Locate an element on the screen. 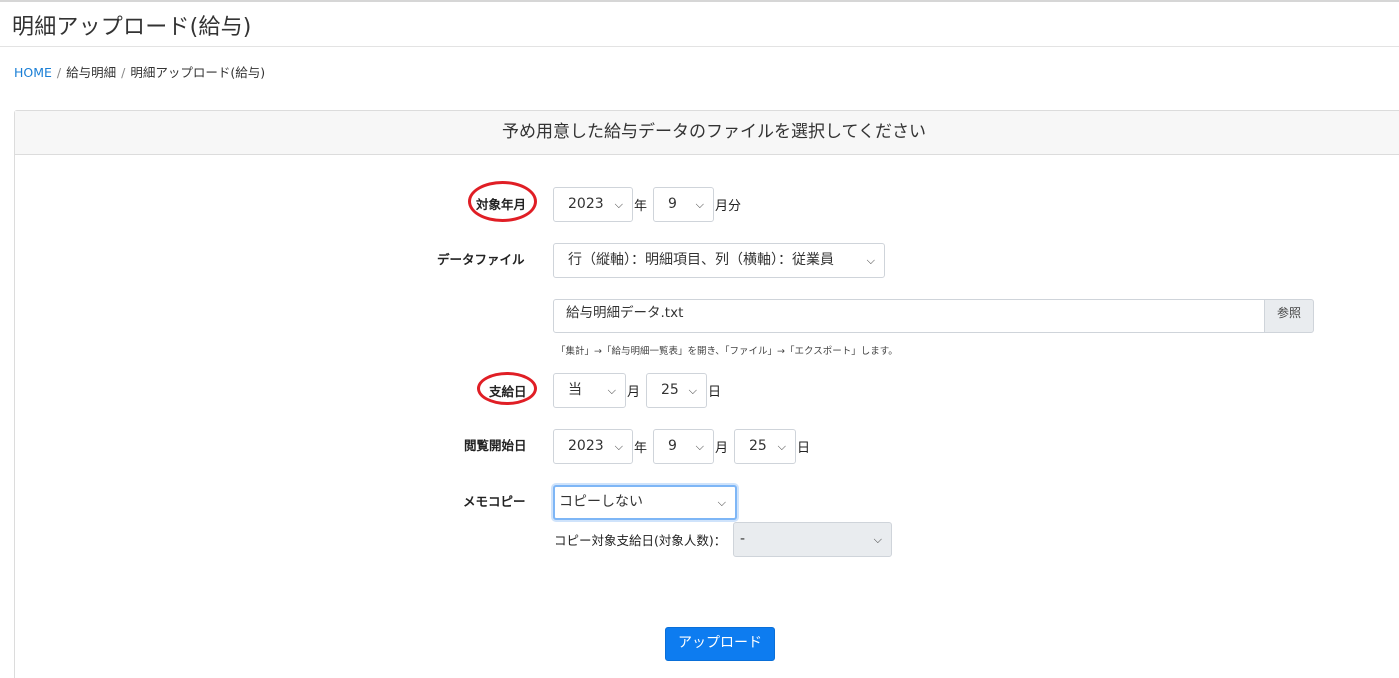 This screenshot has width=1399, height=678. month-unit: 月分 is located at coordinates (728, 206).